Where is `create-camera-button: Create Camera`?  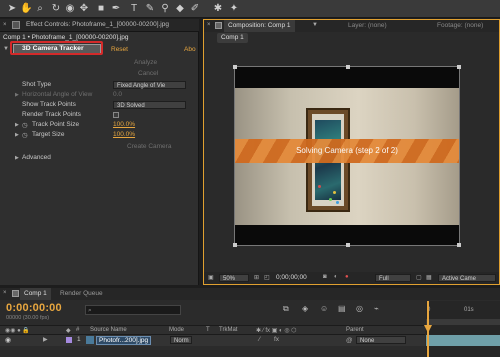
create-camera-button: Create Camera is located at coordinates (149, 147).